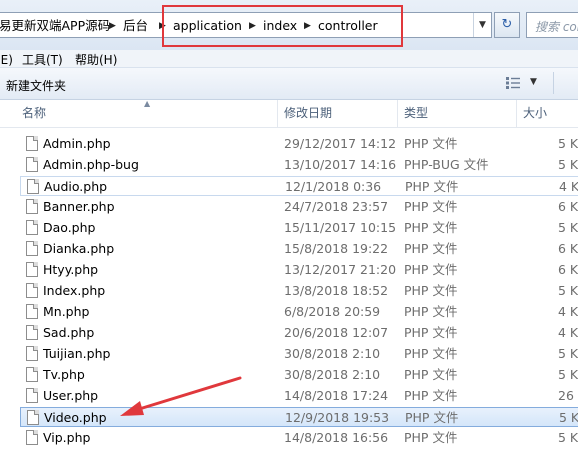  What do you see at coordinates (299, 144) in the screenshot?
I see `file-row: Admin.php 29/12/2017 14:12 PHP 文件 5 K` at bounding box center [299, 144].